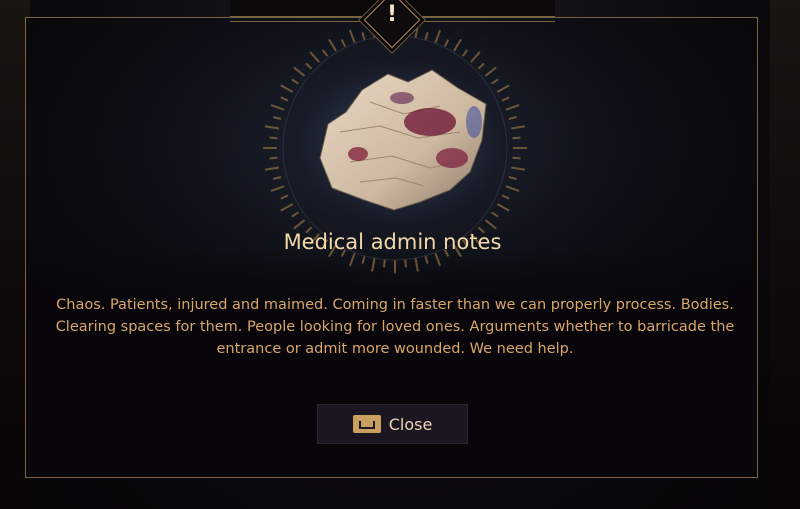  What do you see at coordinates (366, 424) in the screenshot?
I see `spacebar-key-icon` at bounding box center [366, 424].